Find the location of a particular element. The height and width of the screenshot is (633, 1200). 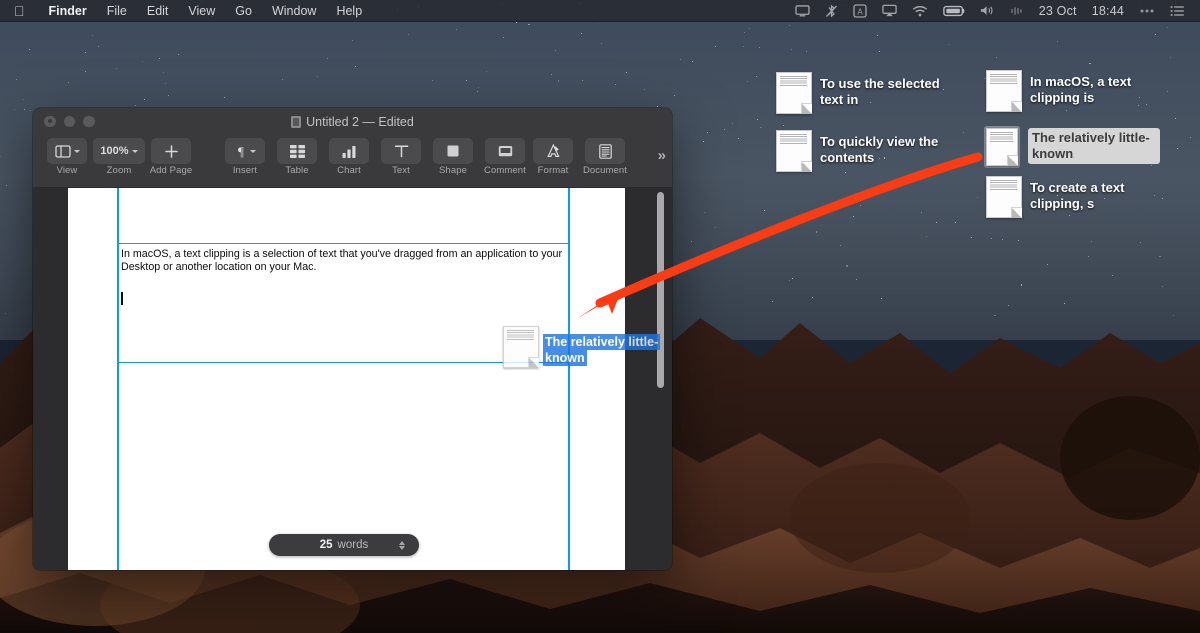

desktop-clipping-icon: To quickly view the contents is located at coordinates (864, 151).